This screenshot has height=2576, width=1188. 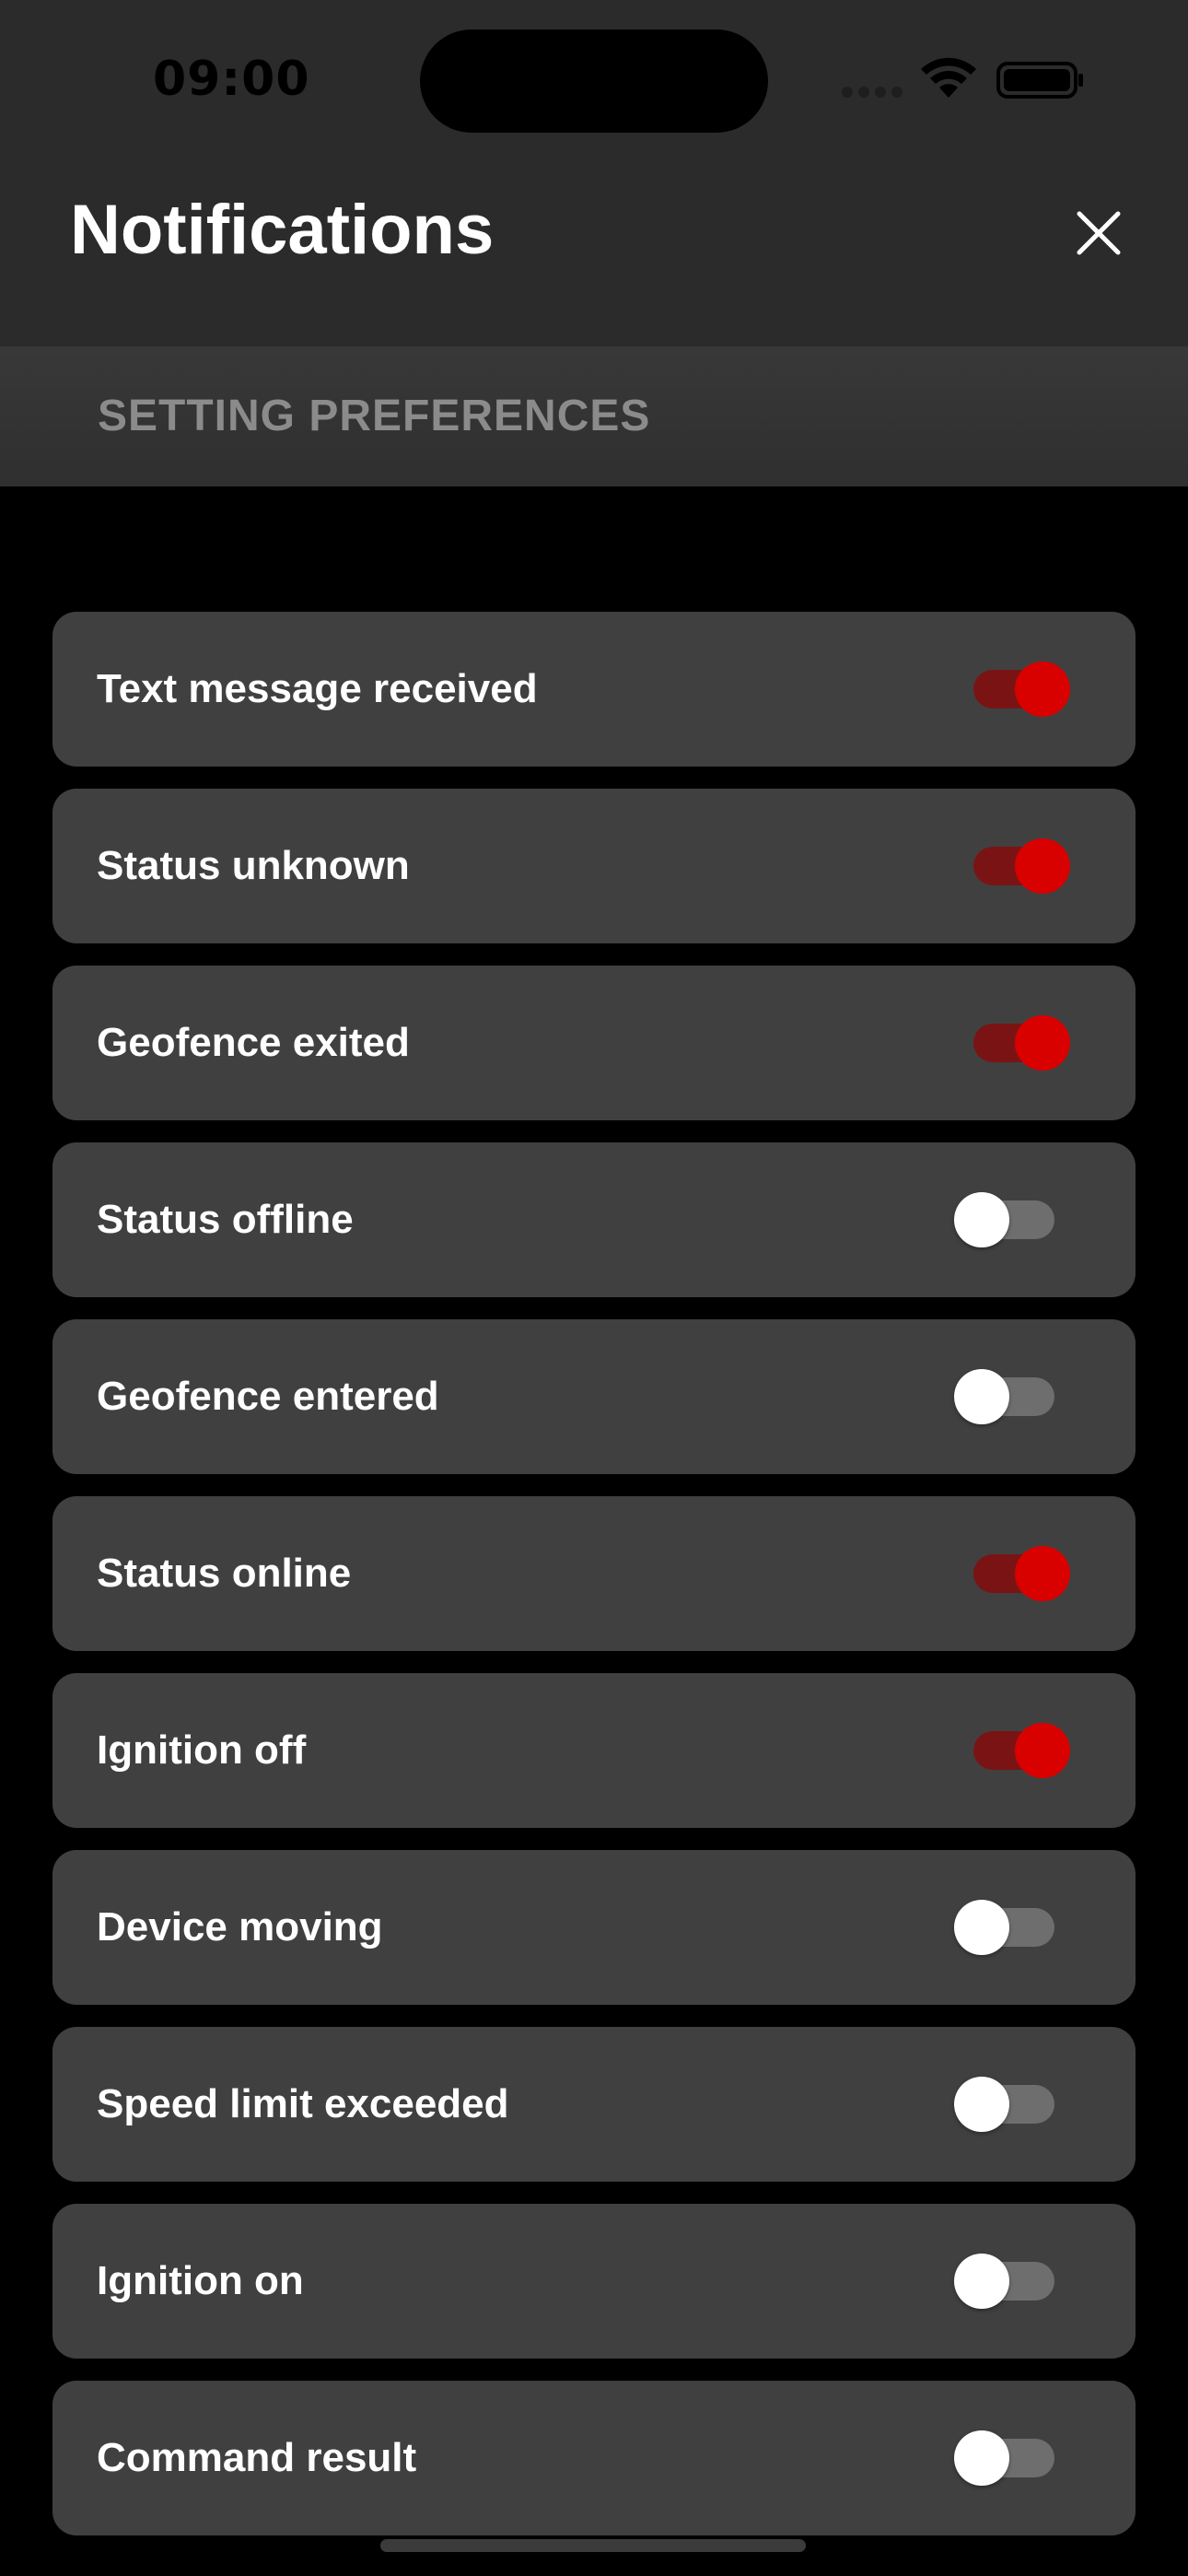 I want to click on preference-row: Ignition off, so click(x=594, y=1750).